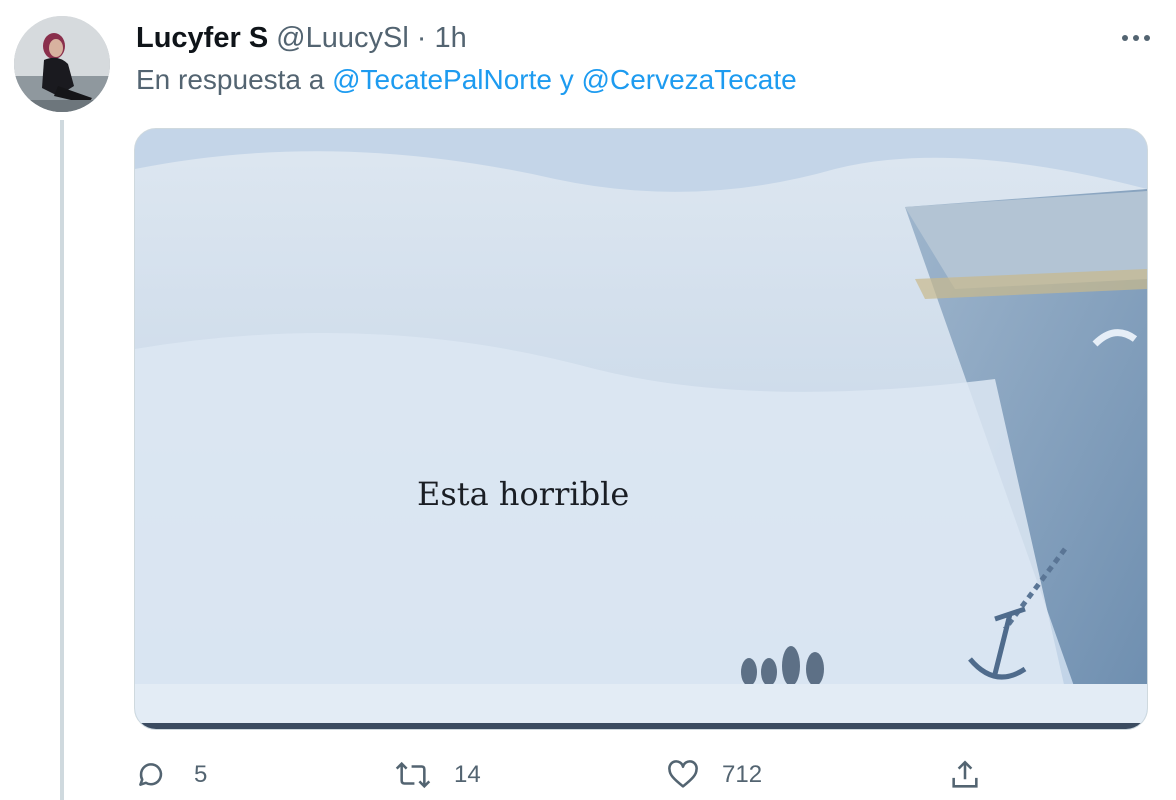 The width and height of the screenshot is (1176, 800). What do you see at coordinates (689, 79) in the screenshot?
I see `mention-link-2: @CervezaTecate` at bounding box center [689, 79].